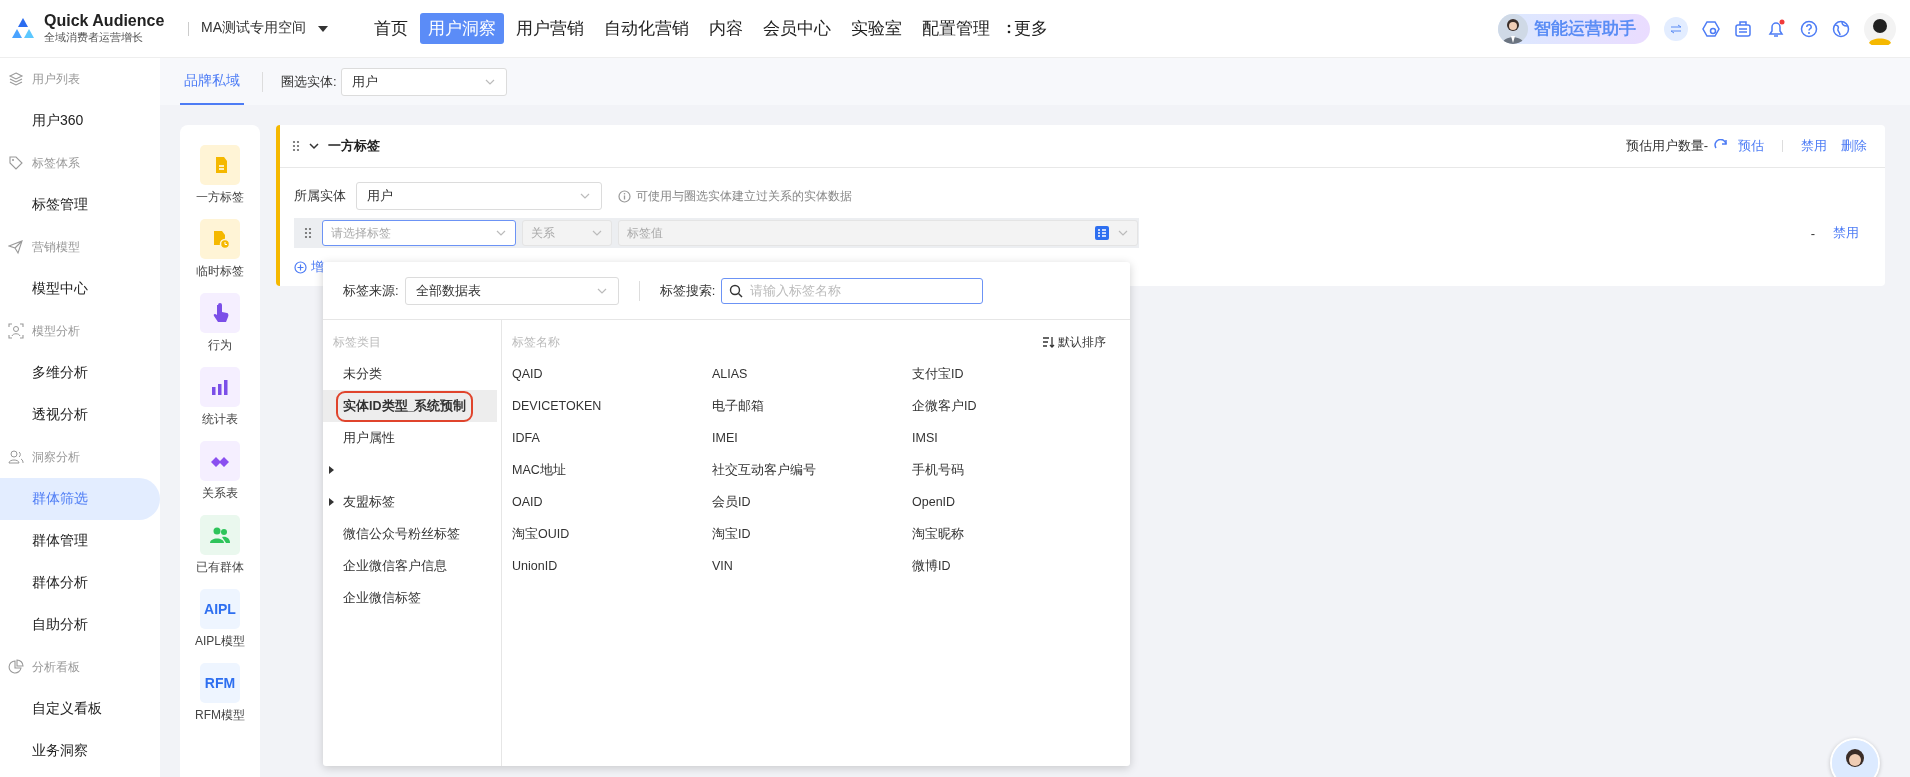  Describe the element at coordinates (612, 438) in the screenshot. I see `tag-name-item: IDFA` at that location.